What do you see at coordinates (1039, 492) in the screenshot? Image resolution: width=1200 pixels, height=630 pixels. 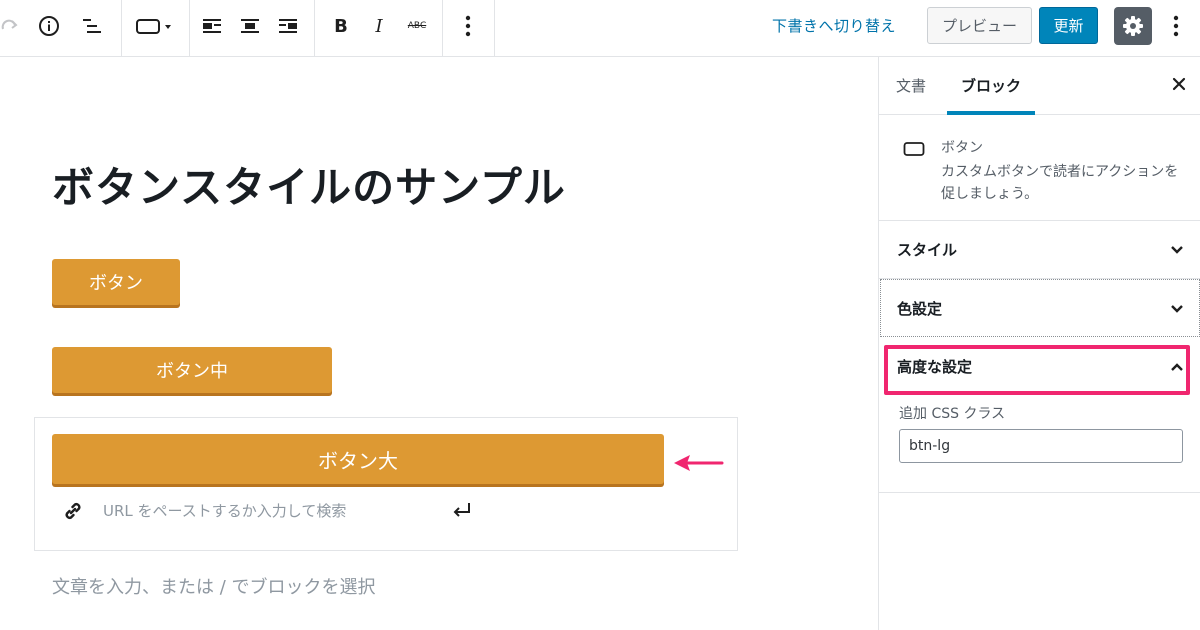 I see `panel-divider` at bounding box center [1039, 492].